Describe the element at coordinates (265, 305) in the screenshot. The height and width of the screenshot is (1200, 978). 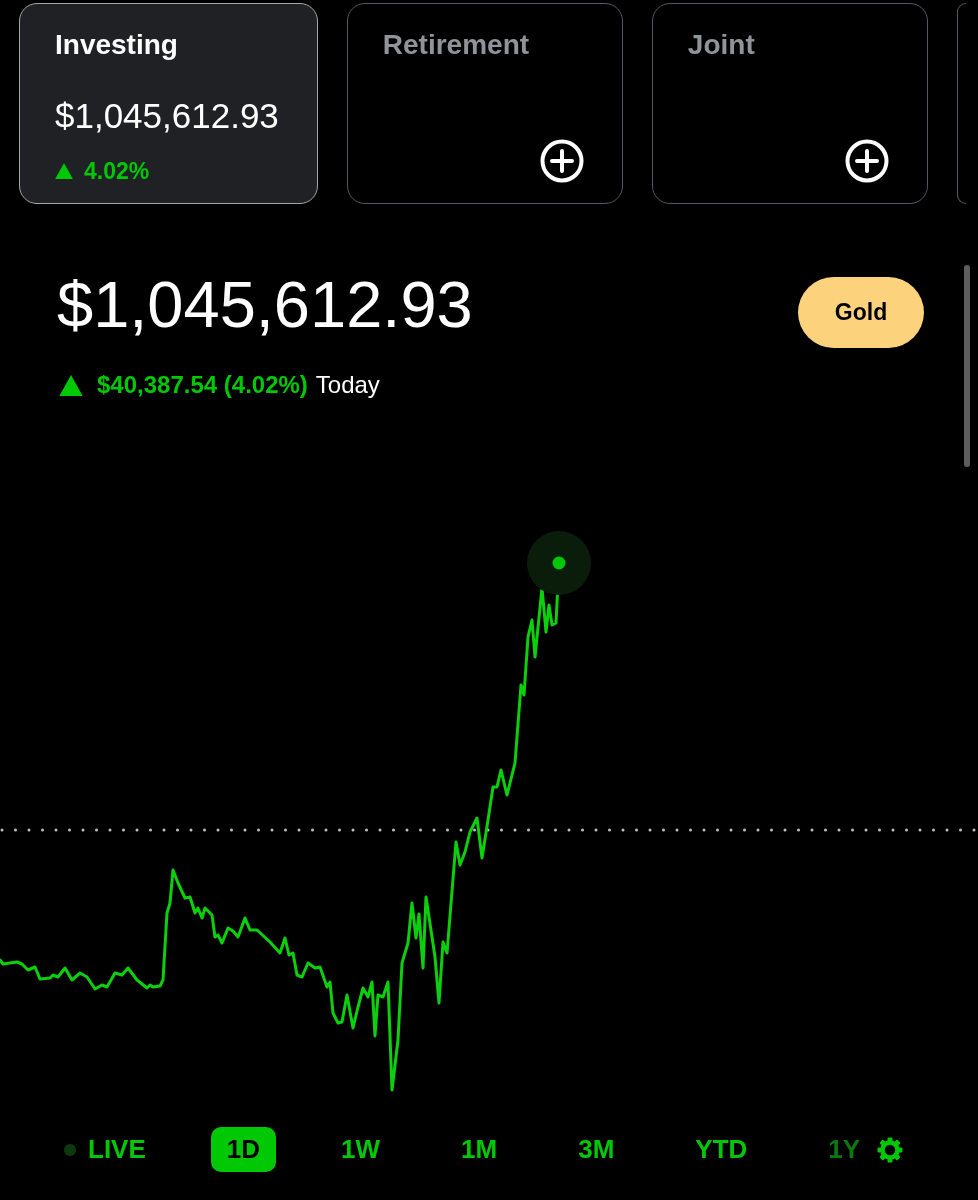
I see `portfolio-value: $1,045,612.93` at that location.